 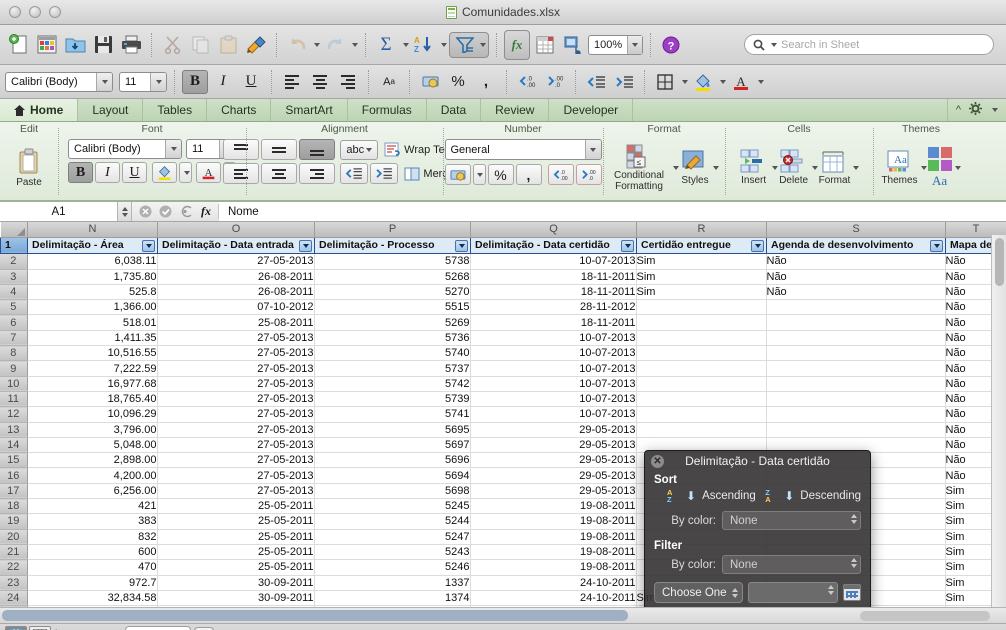 I want to click on open-template-icon, so click(x=47, y=45).